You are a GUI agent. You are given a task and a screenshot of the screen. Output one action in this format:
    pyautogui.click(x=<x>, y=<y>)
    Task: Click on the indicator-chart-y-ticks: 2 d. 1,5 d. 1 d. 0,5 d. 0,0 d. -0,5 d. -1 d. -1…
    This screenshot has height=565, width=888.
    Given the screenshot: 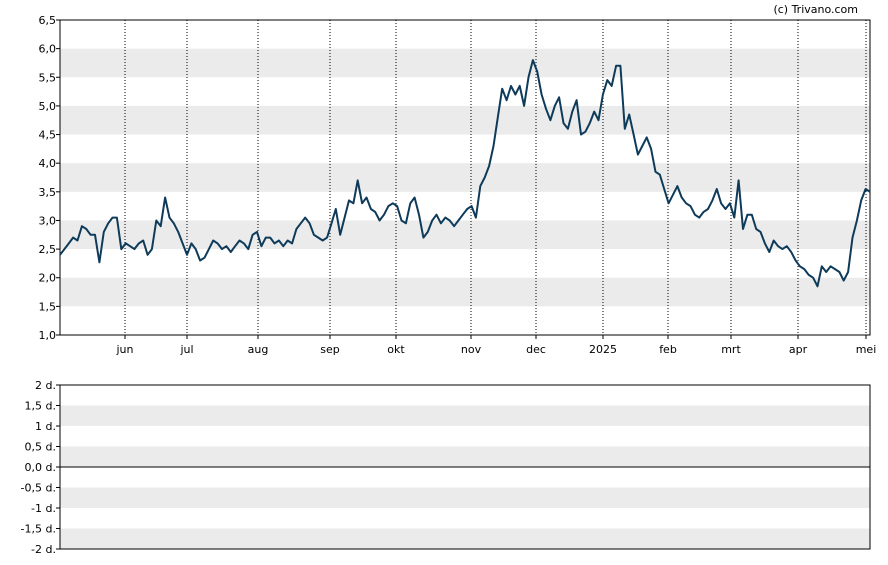 What is the action you would take?
    pyautogui.click(x=40, y=467)
    